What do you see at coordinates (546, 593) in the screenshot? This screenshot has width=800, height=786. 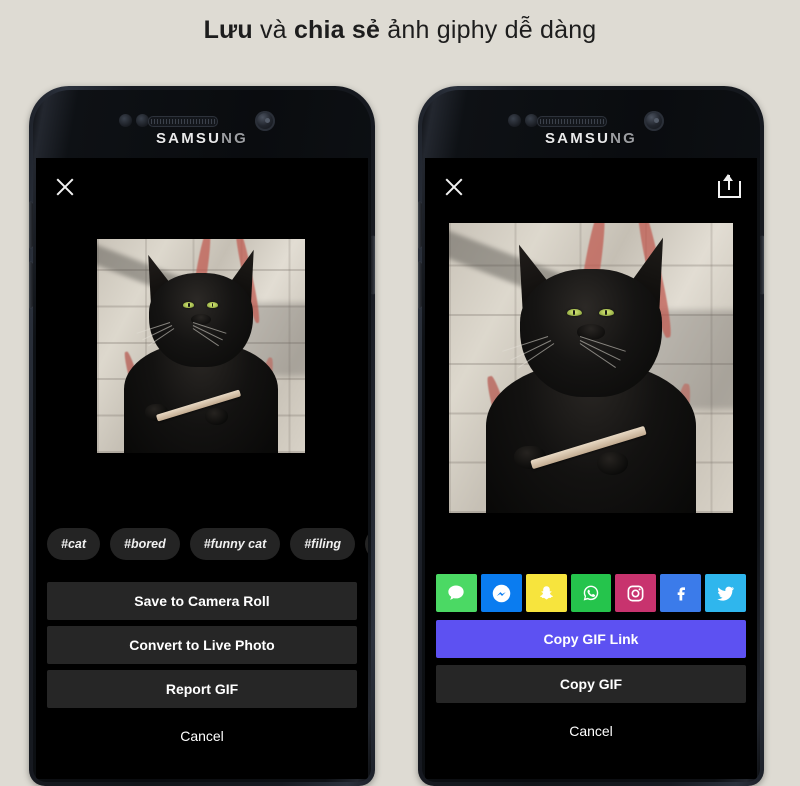 I see `share-snapchat-button` at bounding box center [546, 593].